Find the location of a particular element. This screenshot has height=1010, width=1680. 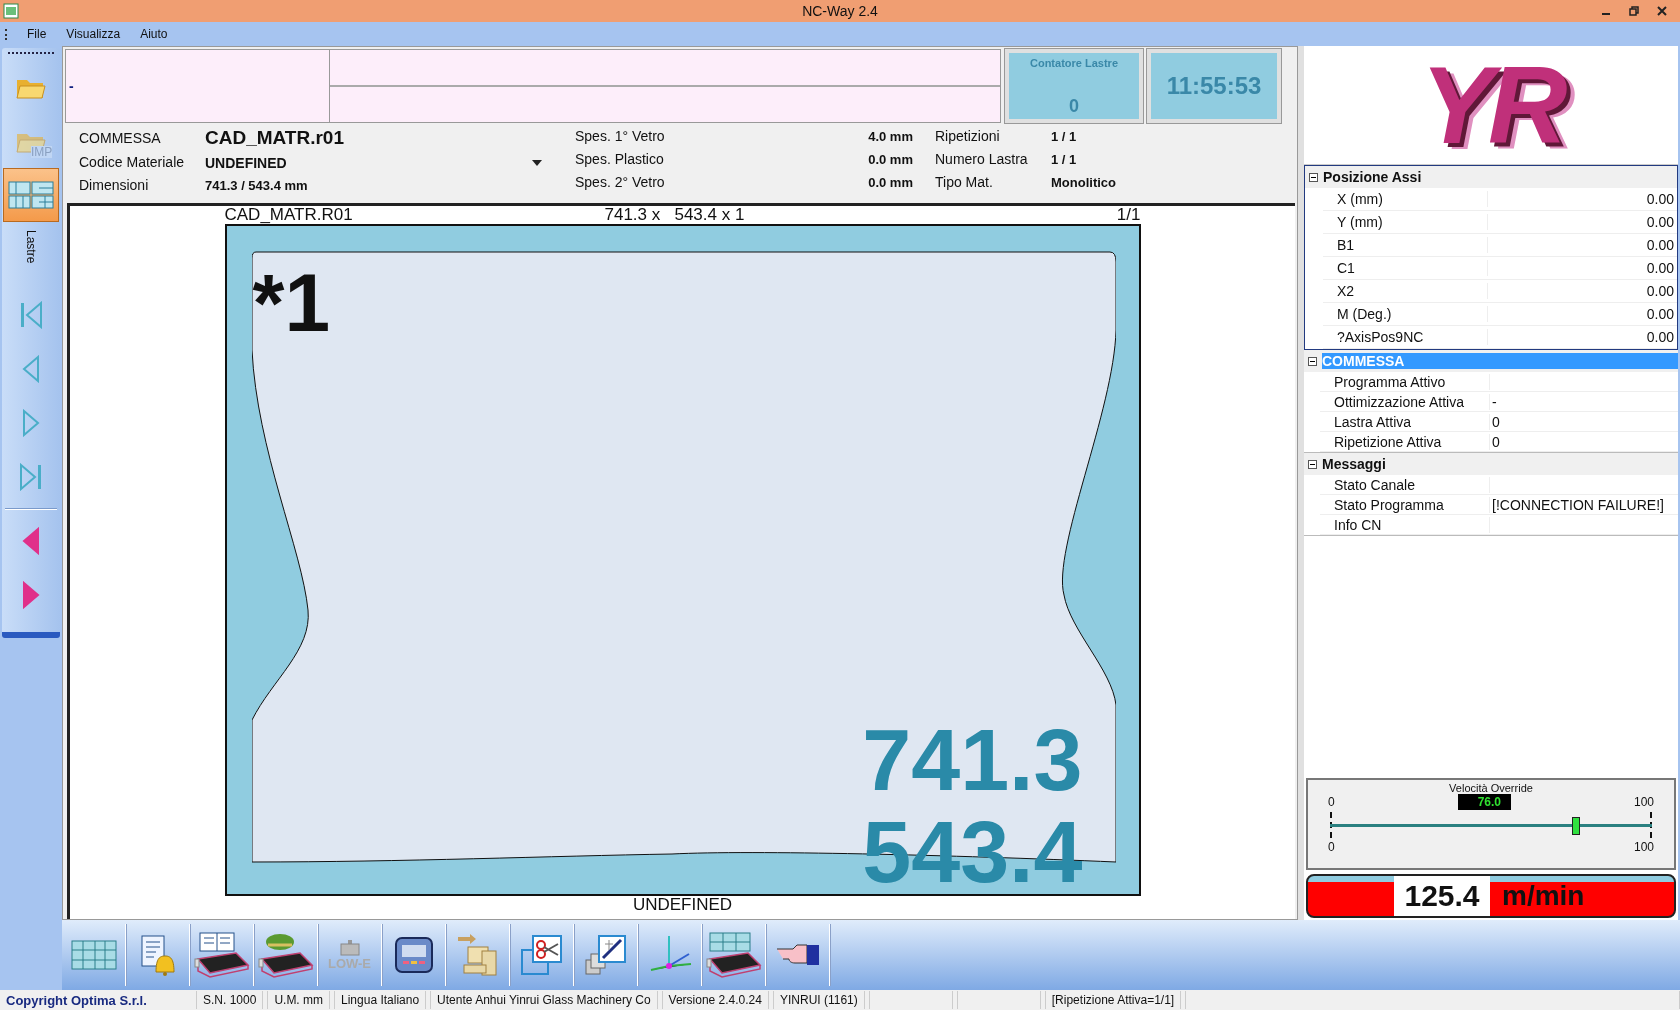

sheet-name: CAD_MATR.R01 is located at coordinates (289, 215).